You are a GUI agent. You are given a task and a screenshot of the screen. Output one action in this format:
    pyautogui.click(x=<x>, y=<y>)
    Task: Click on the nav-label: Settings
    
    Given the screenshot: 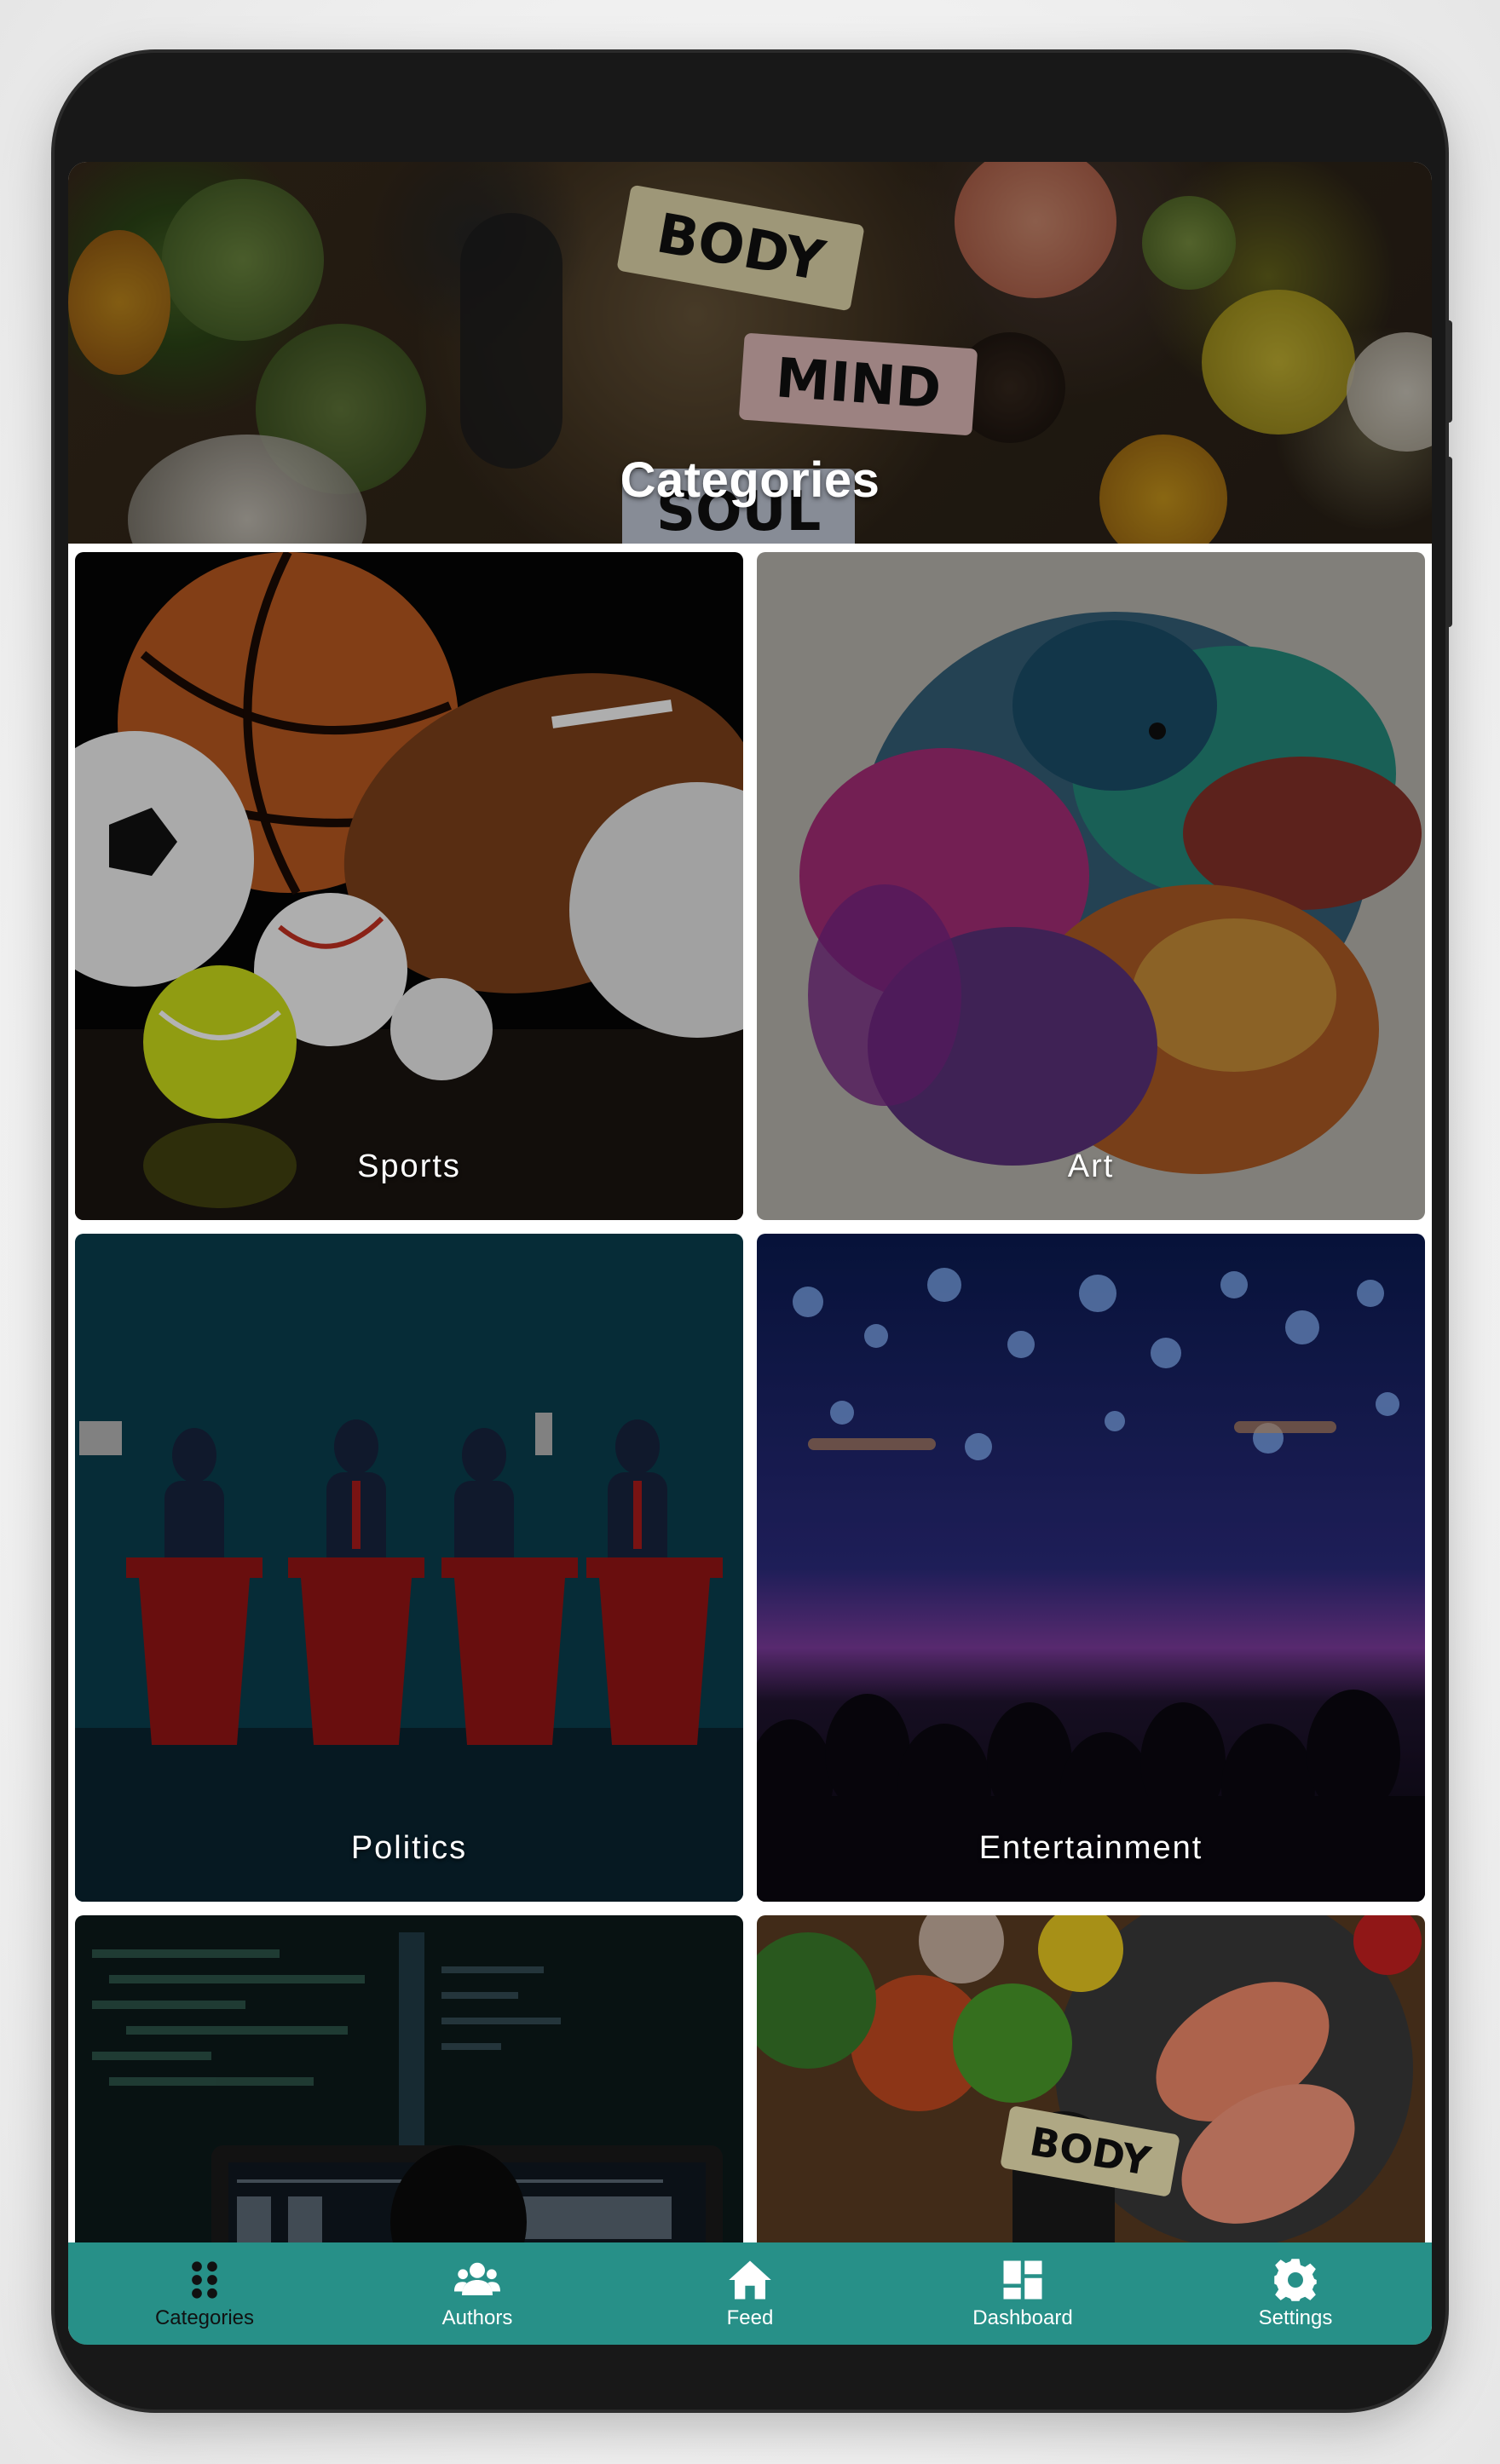 What is the action you would take?
    pyautogui.click(x=1295, y=2317)
    